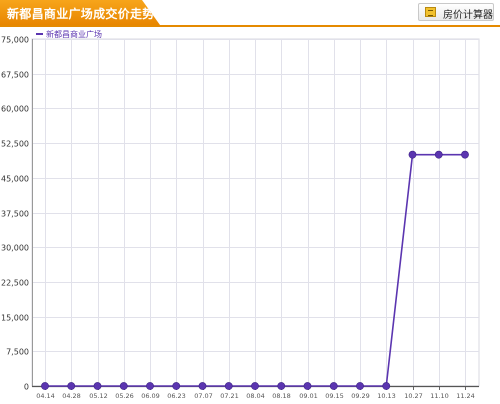 This screenshot has height=404, width=500. Describe the element at coordinates (150, 396) in the screenshot. I see `x-tick-label: 06.09` at that location.